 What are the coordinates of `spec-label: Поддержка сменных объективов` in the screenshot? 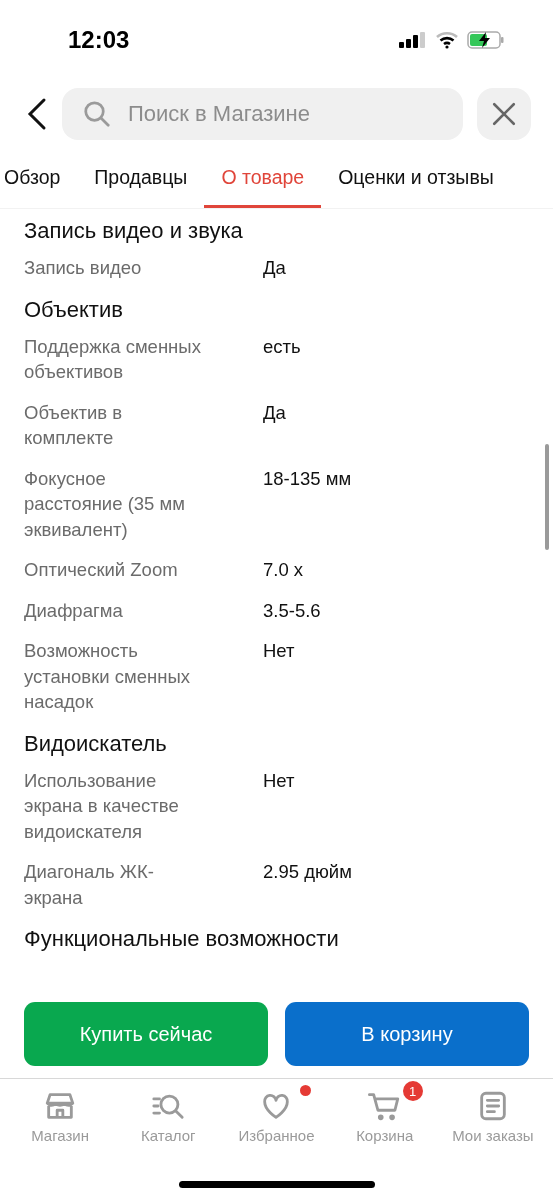 It's located at (113, 359).